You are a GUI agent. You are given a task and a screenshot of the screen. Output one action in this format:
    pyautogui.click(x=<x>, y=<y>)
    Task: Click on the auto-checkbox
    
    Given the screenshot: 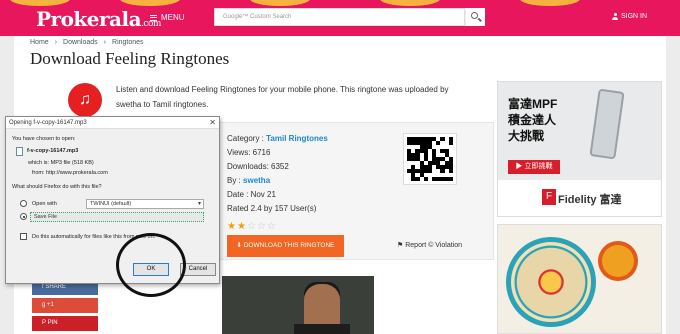 What is the action you would take?
    pyautogui.click(x=23, y=236)
    